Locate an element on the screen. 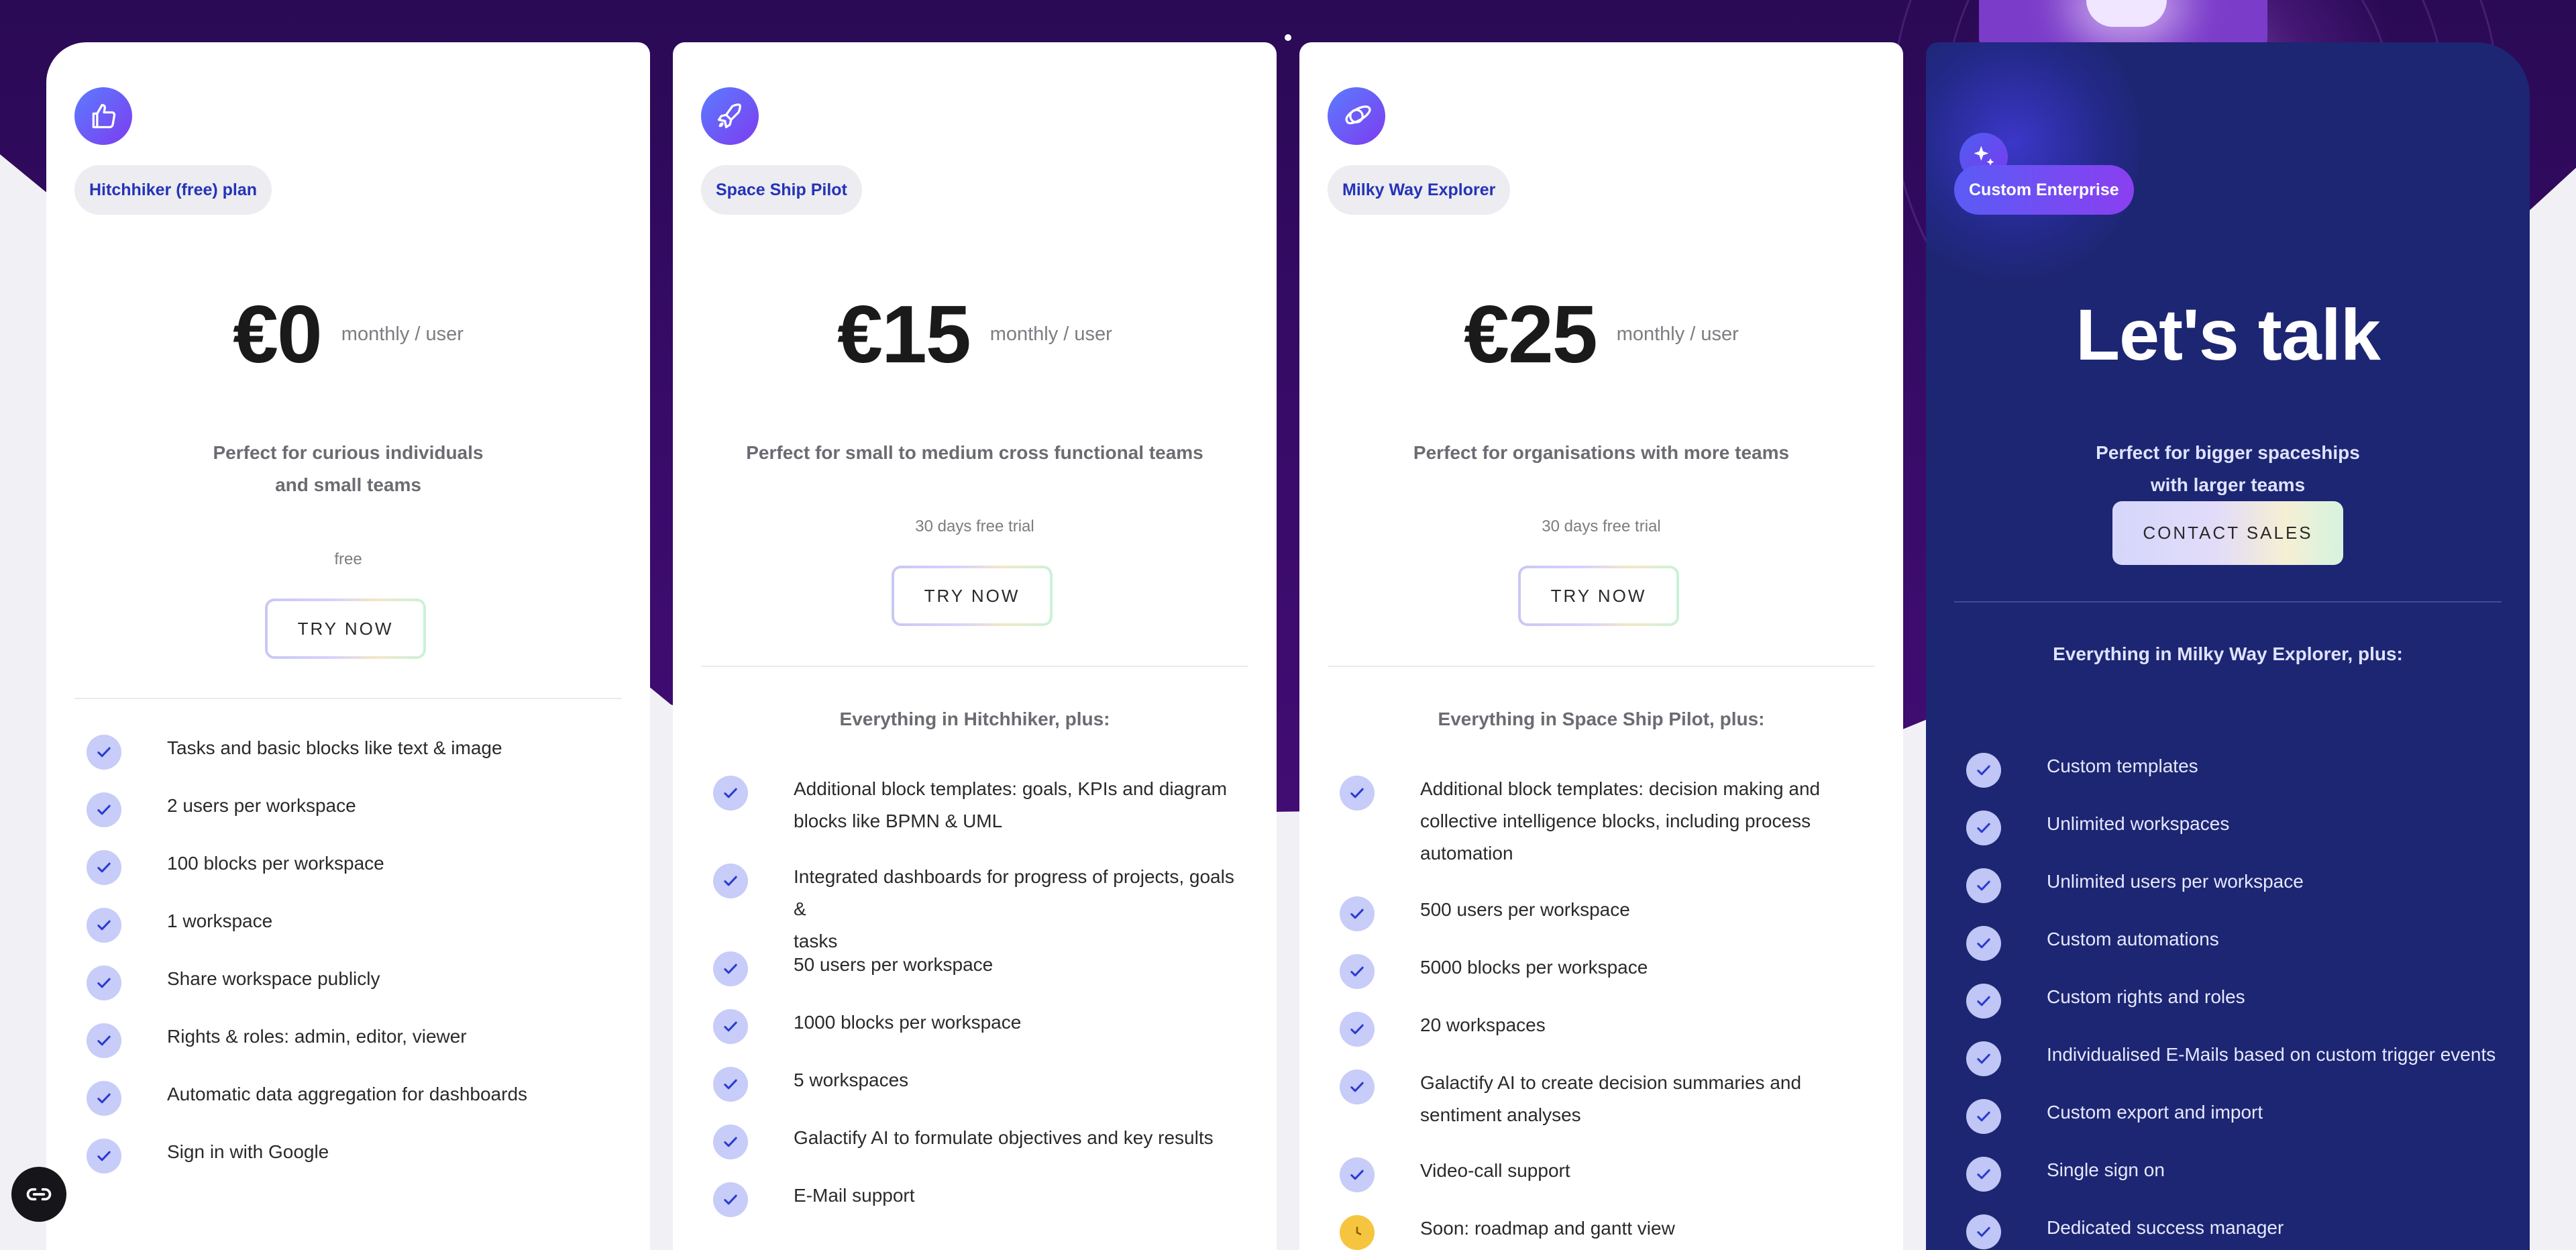 Image resolution: width=2576 pixels, height=1250 pixels. feature-text: Unlimited workspaces is located at coordinates (2138, 823).